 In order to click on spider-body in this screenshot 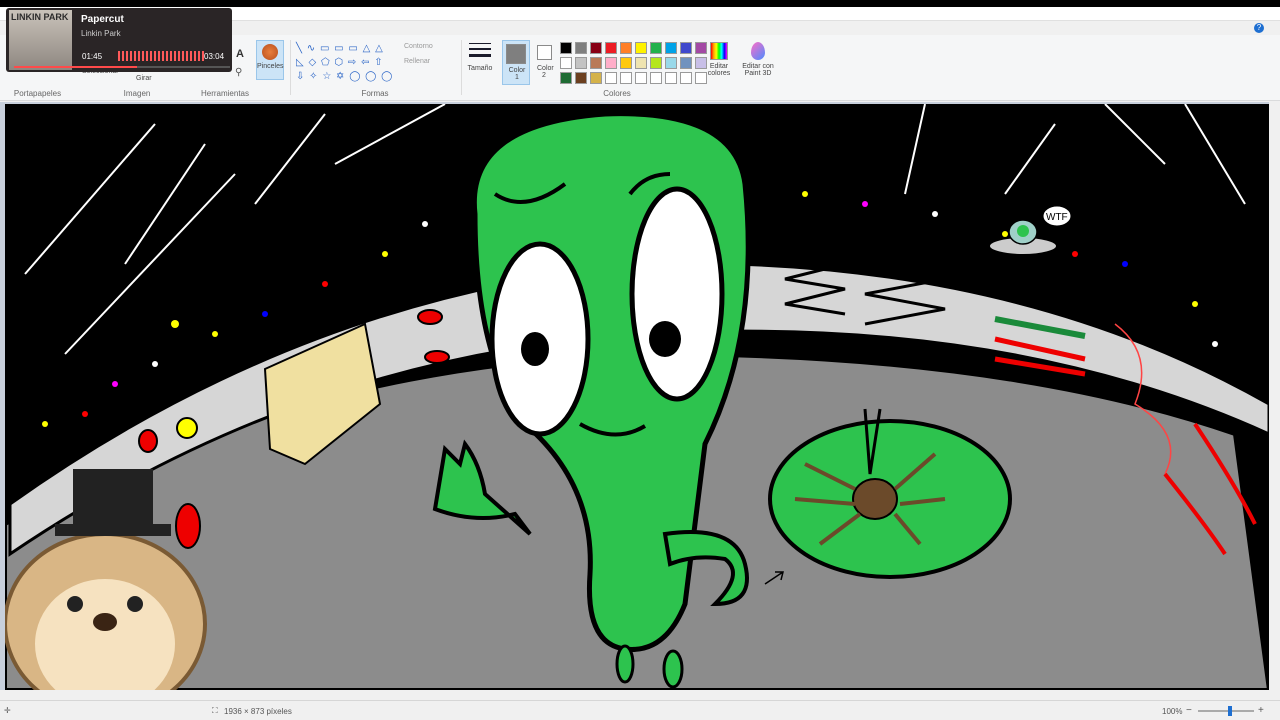, I will do `click(875, 499)`.